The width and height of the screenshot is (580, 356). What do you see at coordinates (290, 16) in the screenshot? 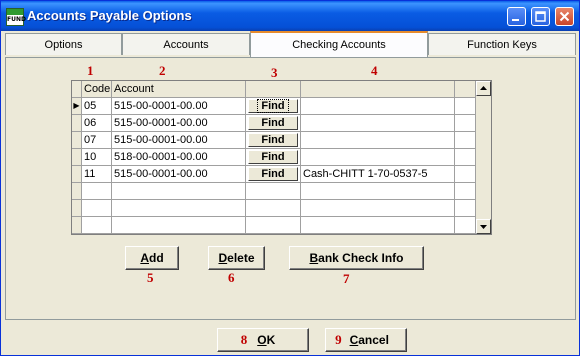
I see `title-bar: FUND Accounts Payable Options` at bounding box center [290, 16].